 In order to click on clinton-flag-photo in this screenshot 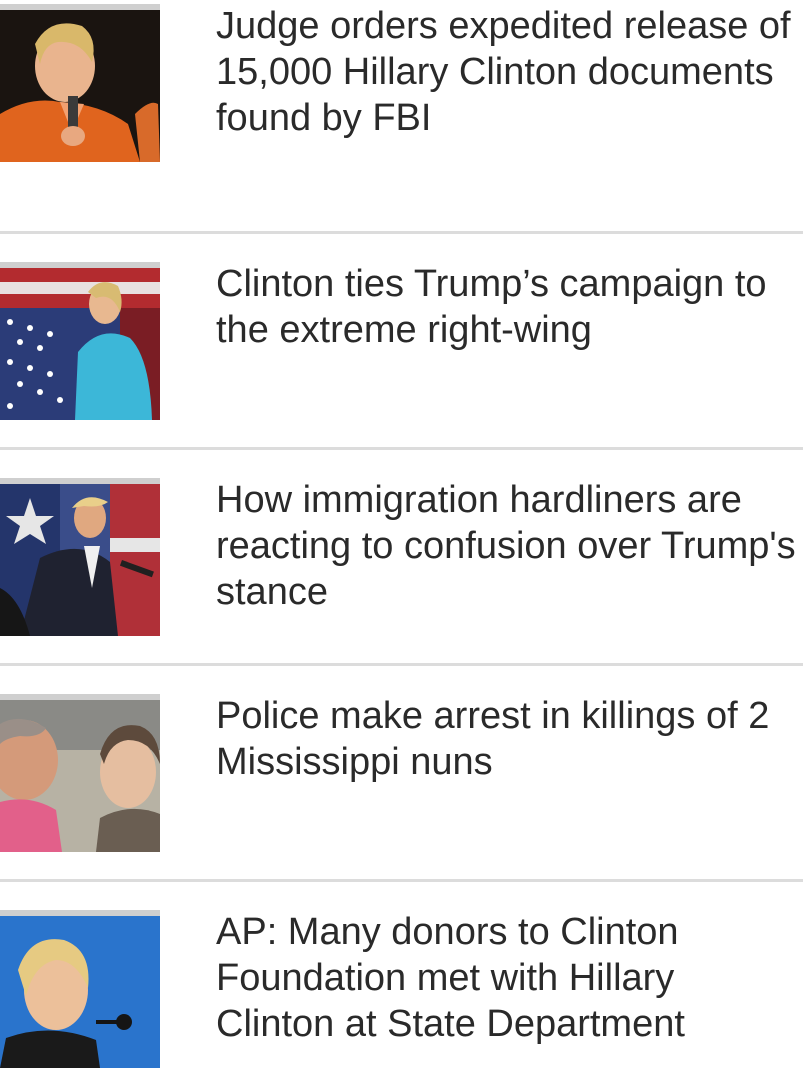, I will do `click(80, 341)`.